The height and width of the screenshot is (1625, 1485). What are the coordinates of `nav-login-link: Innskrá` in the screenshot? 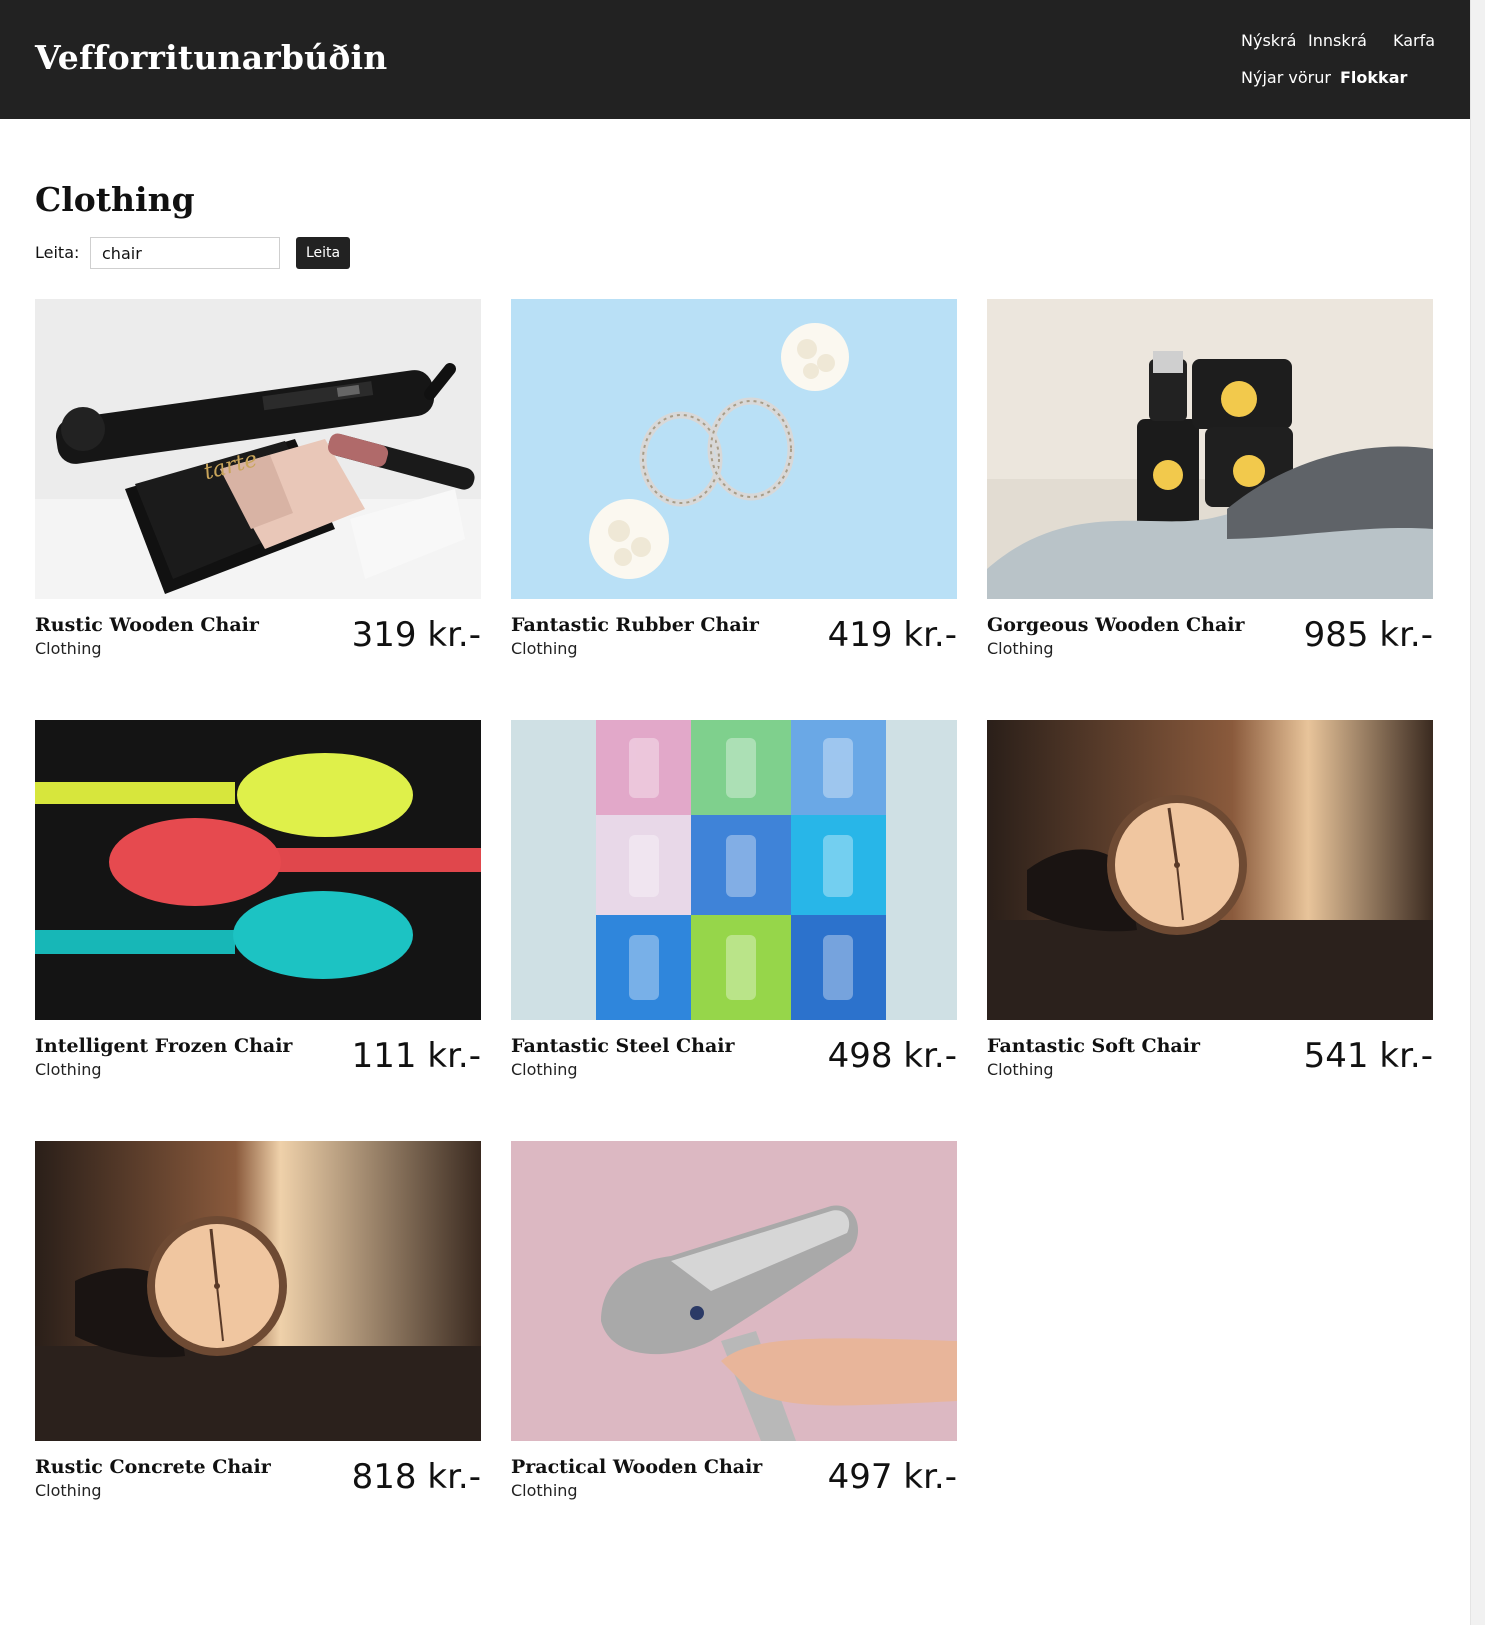 It's located at (1337, 40).